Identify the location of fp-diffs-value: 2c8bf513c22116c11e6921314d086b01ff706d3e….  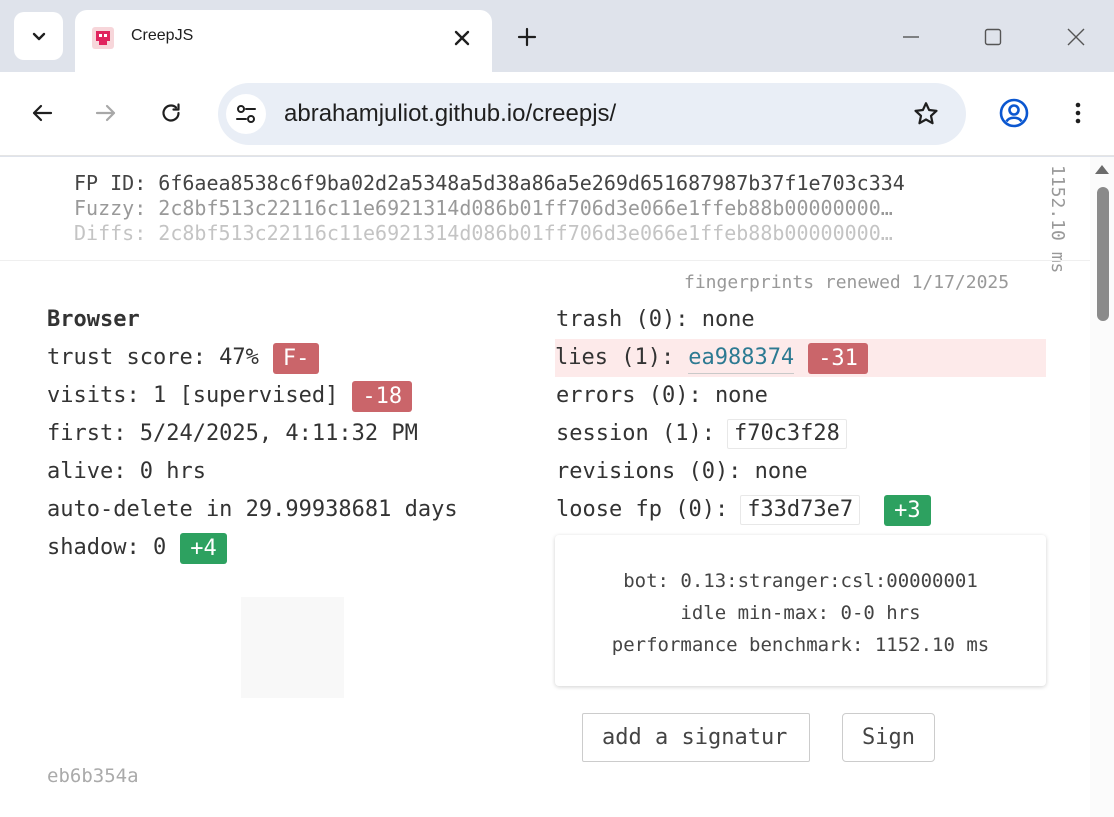
(525, 233).